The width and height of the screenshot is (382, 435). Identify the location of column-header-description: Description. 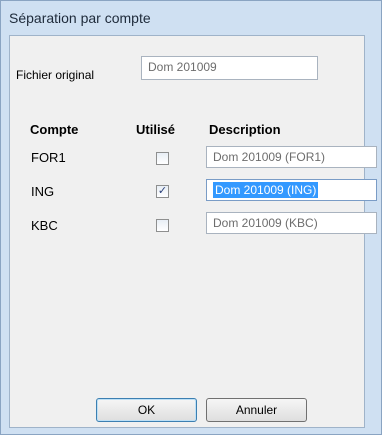
(245, 129).